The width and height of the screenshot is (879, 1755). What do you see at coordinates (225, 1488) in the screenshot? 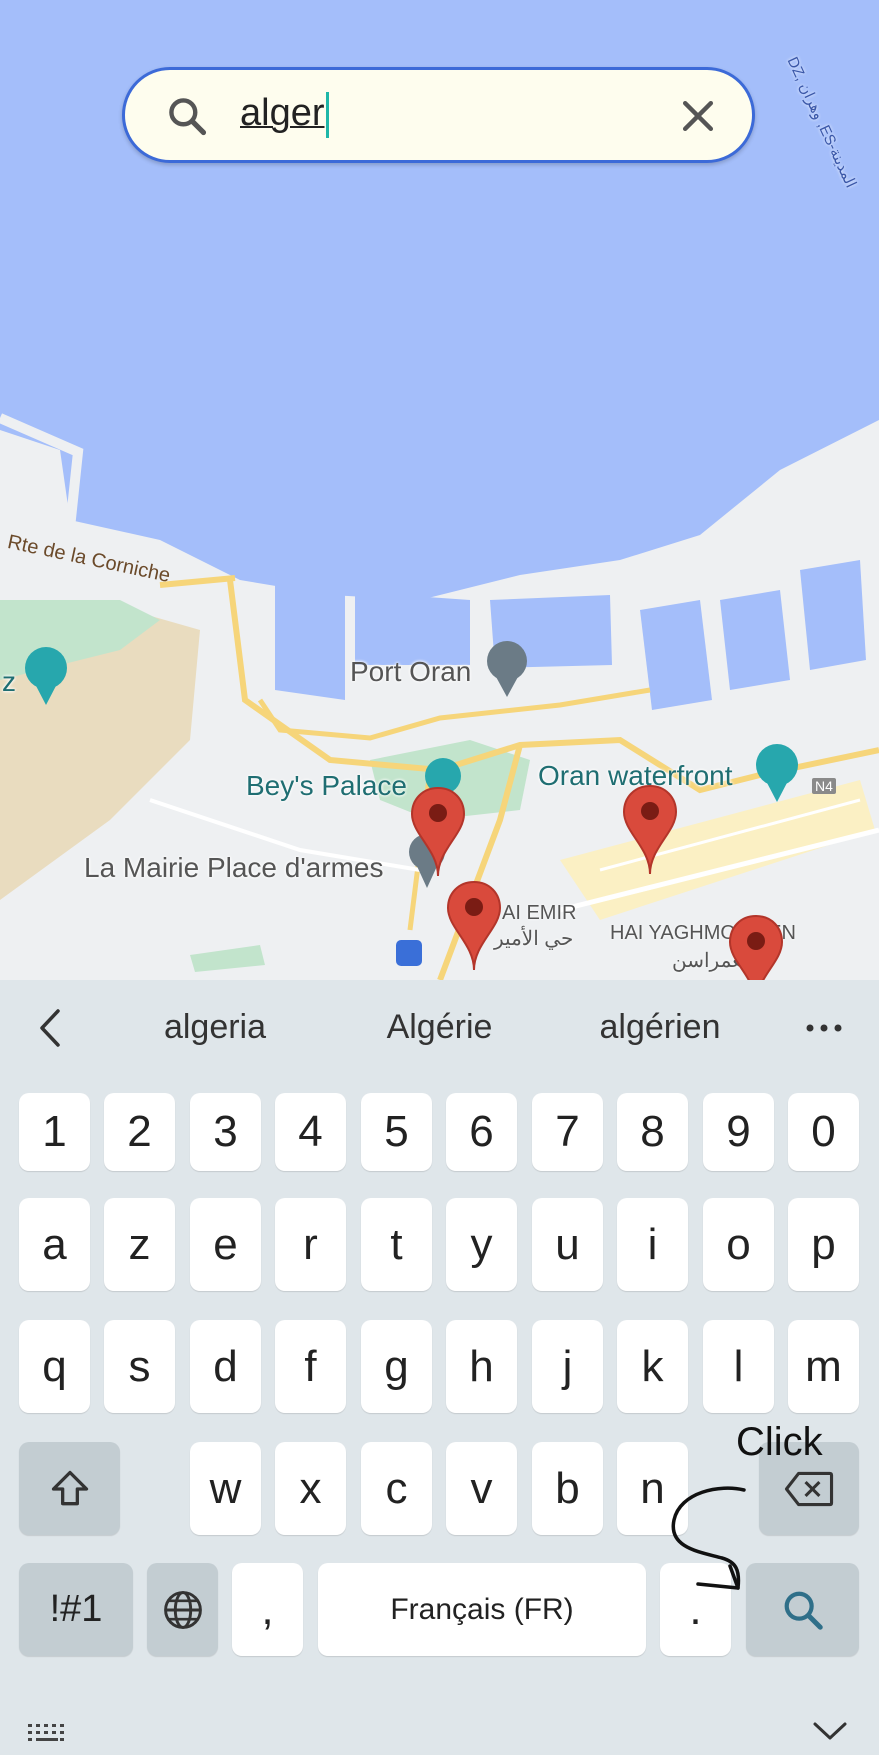
I see `key-w: w` at bounding box center [225, 1488].